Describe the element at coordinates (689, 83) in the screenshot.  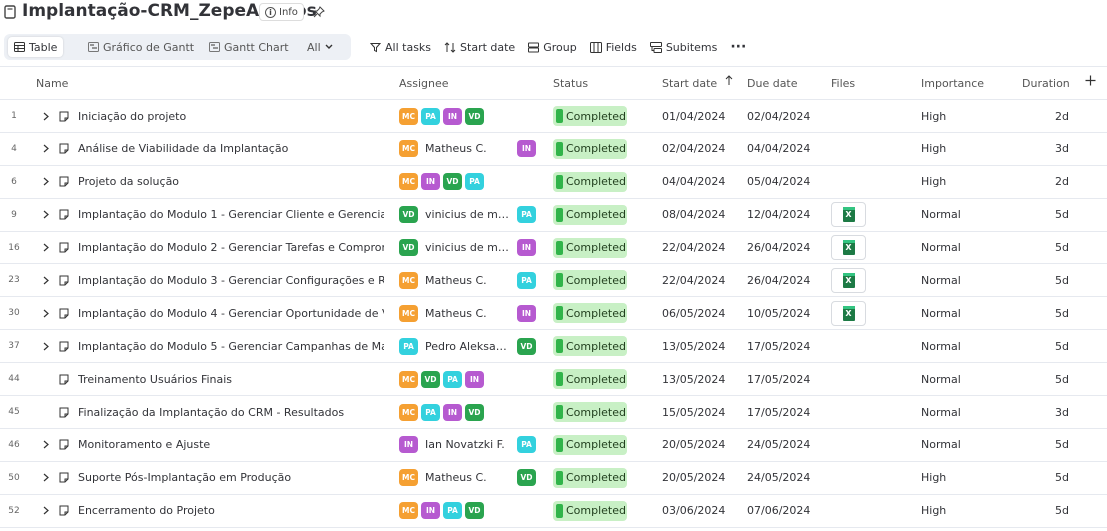
I see `column-header-start-date: Start date` at that location.